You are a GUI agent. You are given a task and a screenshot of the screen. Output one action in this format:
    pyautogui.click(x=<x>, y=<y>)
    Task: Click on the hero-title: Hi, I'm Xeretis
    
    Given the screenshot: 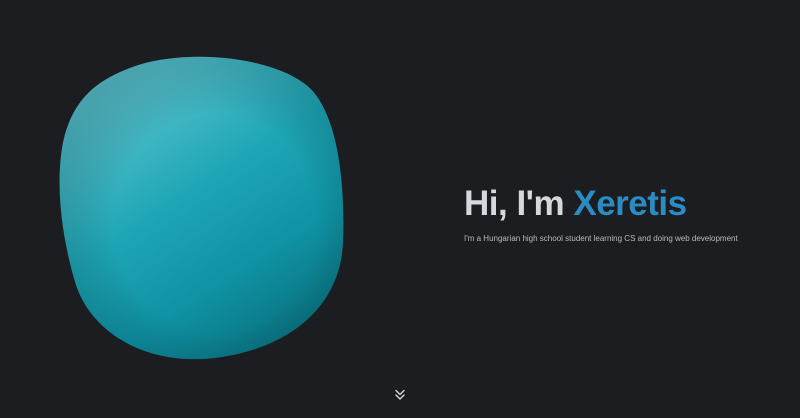 What is the action you would take?
    pyautogui.click(x=624, y=204)
    